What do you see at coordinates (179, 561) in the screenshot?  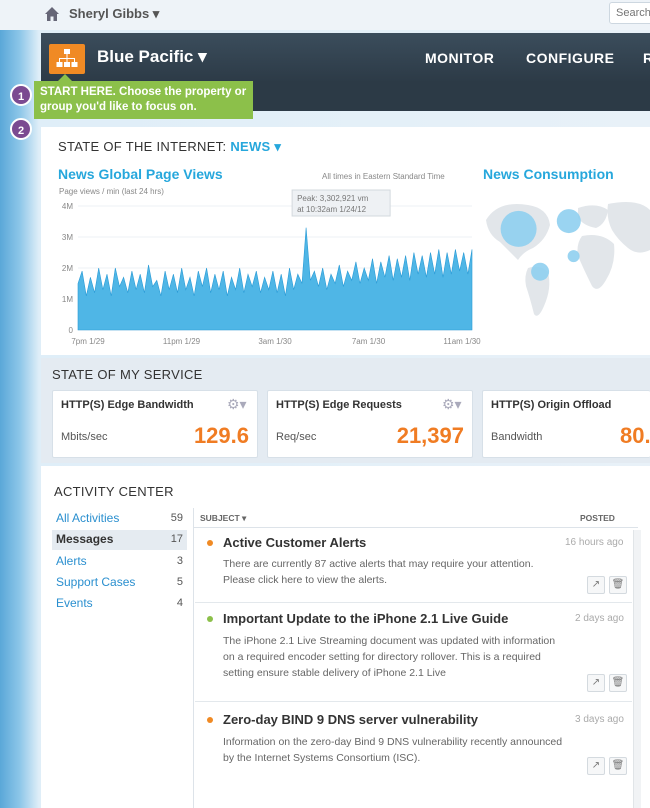 I see `activity-count: 3` at bounding box center [179, 561].